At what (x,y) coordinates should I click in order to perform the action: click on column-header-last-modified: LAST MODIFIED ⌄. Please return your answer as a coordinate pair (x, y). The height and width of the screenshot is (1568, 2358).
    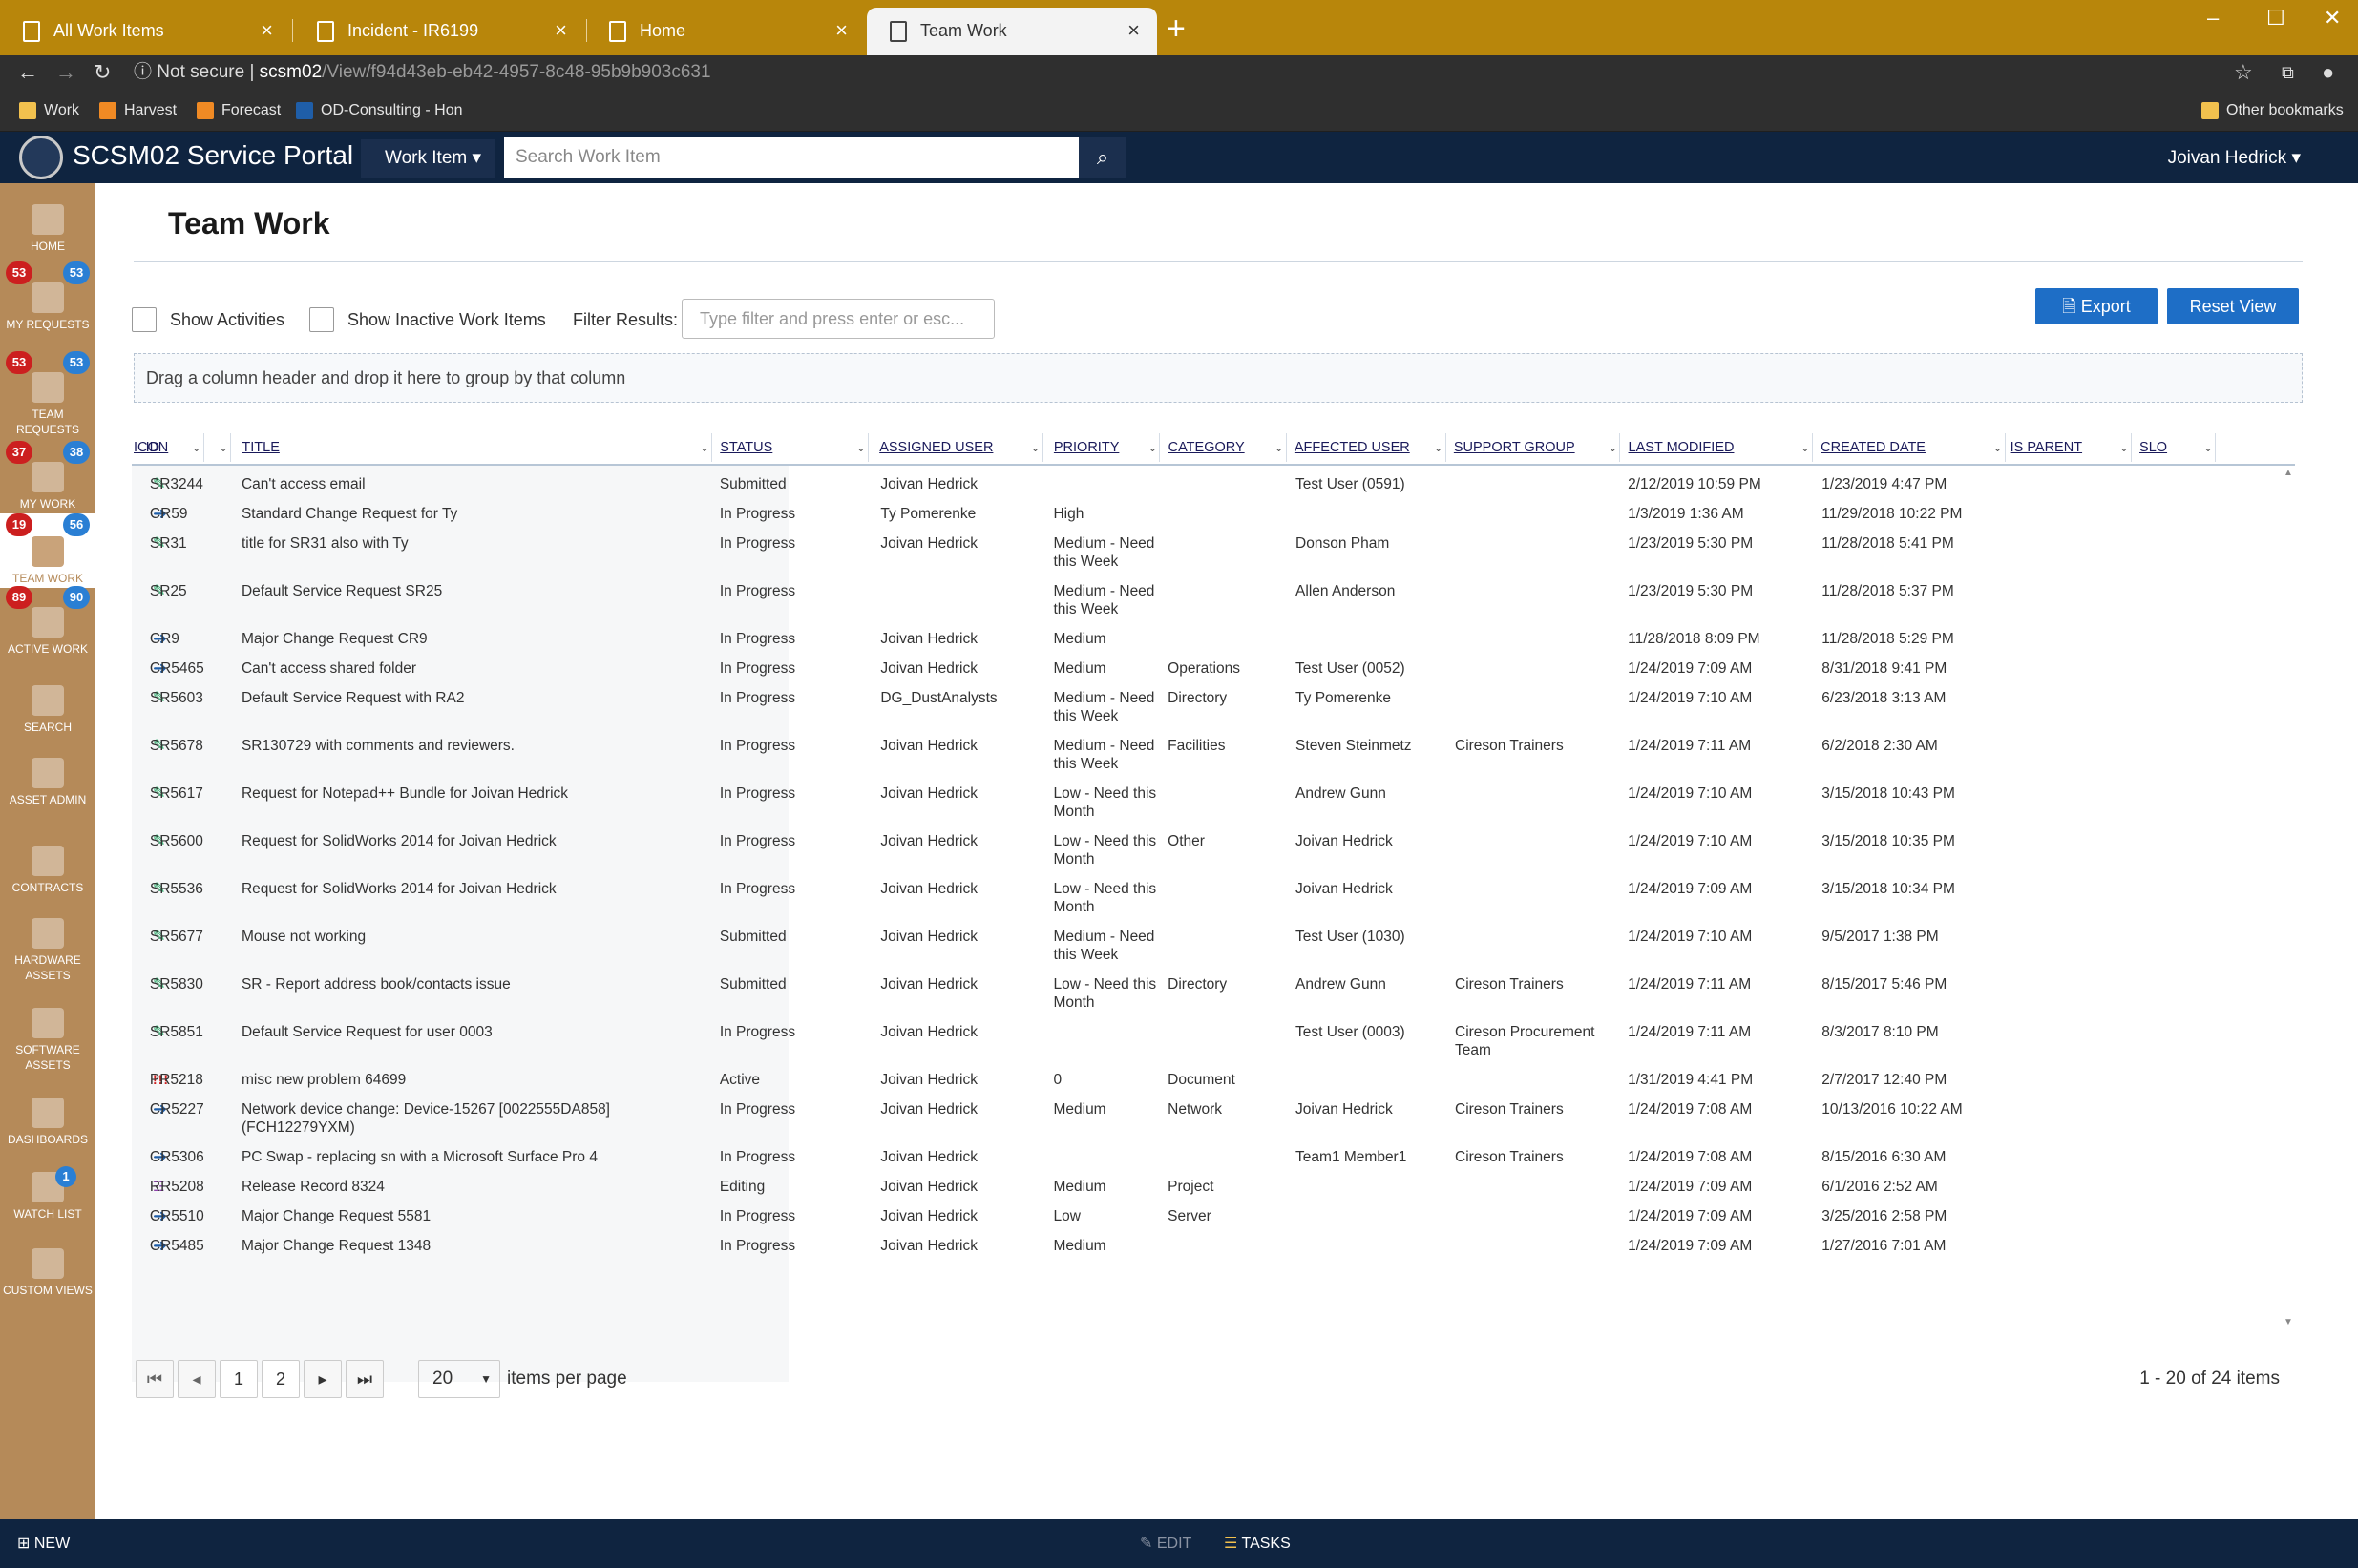
    Looking at the image, I should click on (1722, 447).